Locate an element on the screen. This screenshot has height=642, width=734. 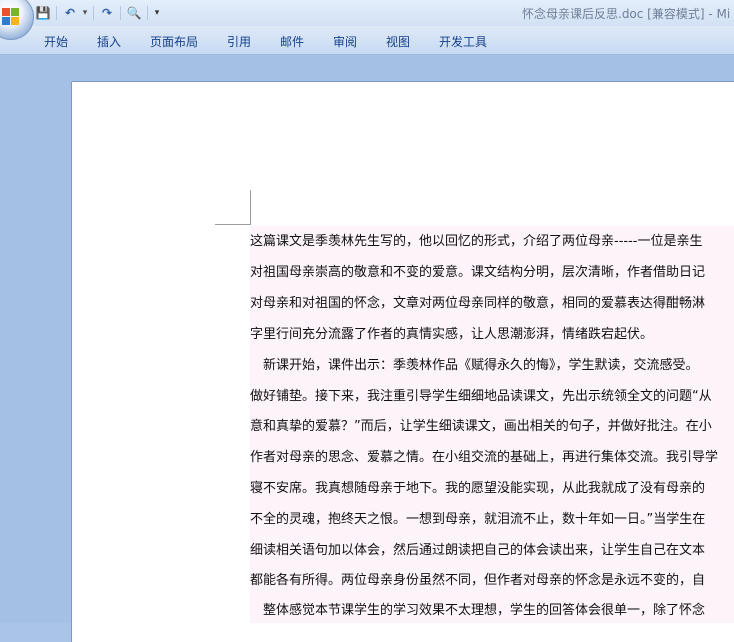
paragraph-line: 寝不安席。我真想随母亲于地下。我的愿望没能实现，从此我就成了没有母亲的 is located at coordinates (478, 488).